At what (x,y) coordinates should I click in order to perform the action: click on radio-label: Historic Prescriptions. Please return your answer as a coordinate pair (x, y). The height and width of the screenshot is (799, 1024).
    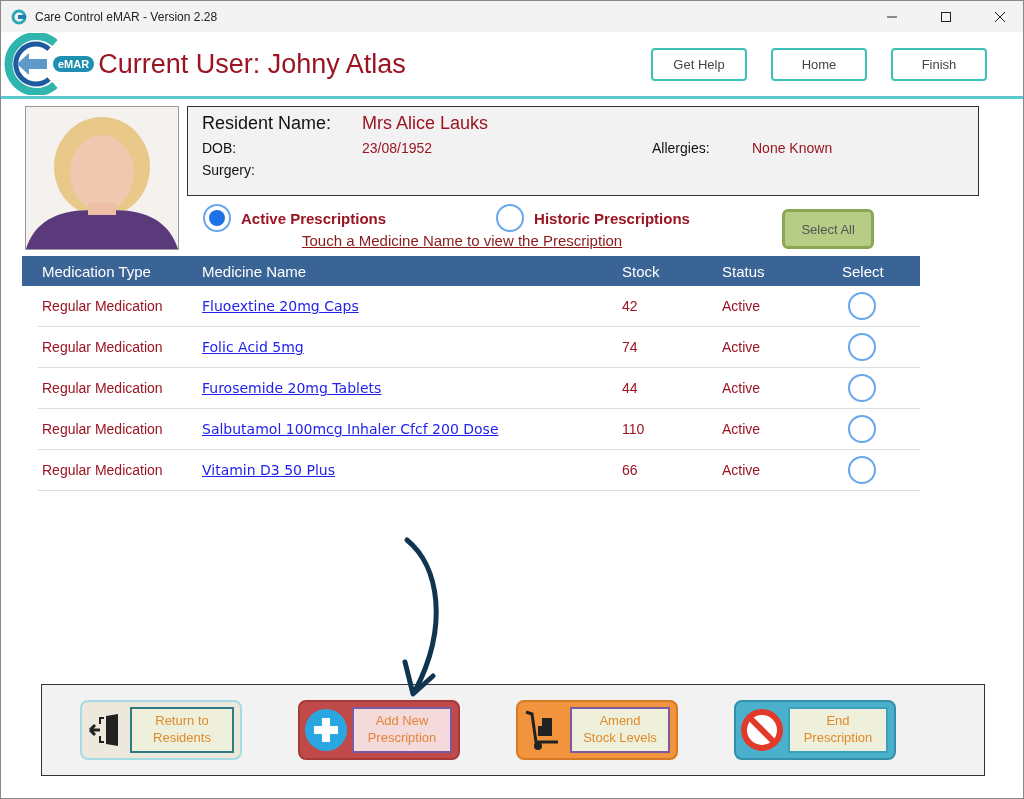
    Looking at the image, I should click on (612, 218).